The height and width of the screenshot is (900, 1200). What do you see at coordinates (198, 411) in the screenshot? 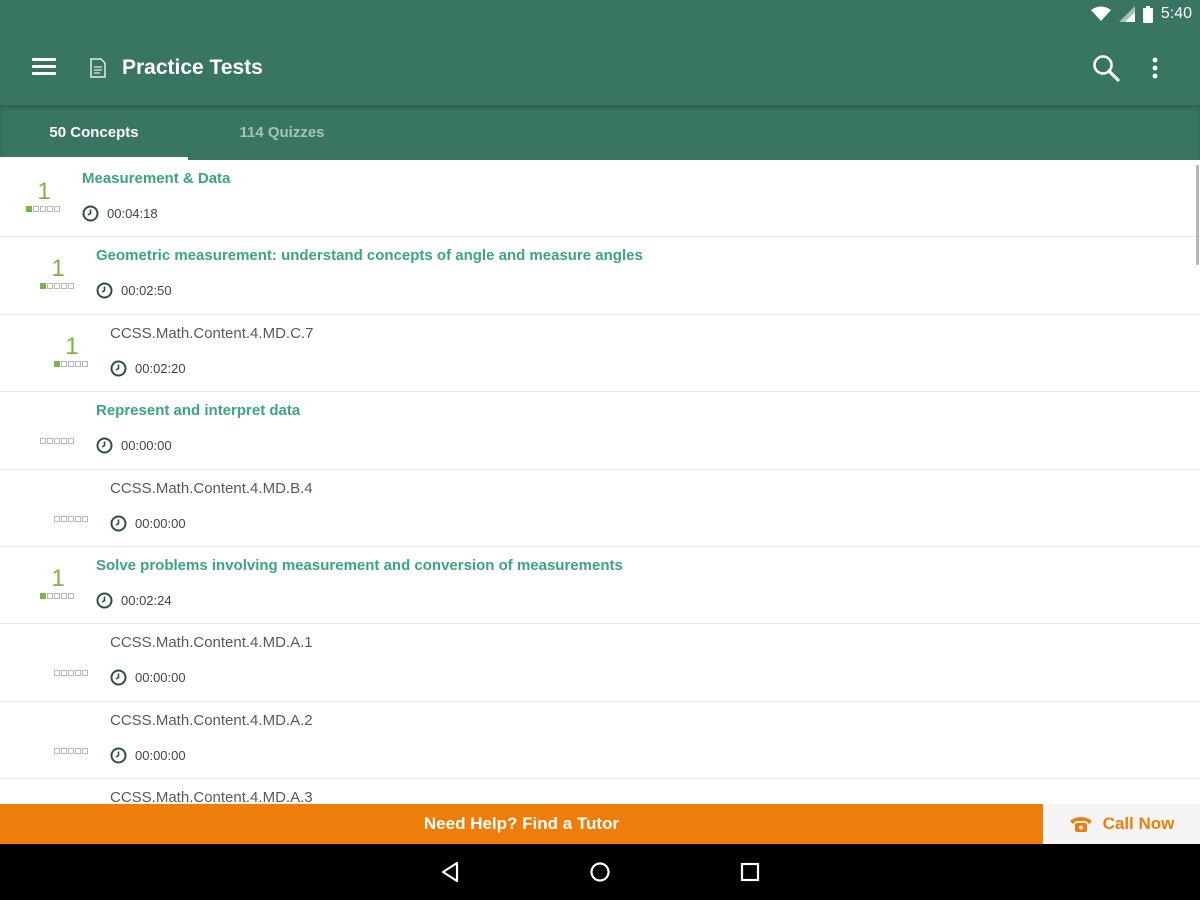
I see `row-title: Represent and interpret data` at bounding box center [198, 411].